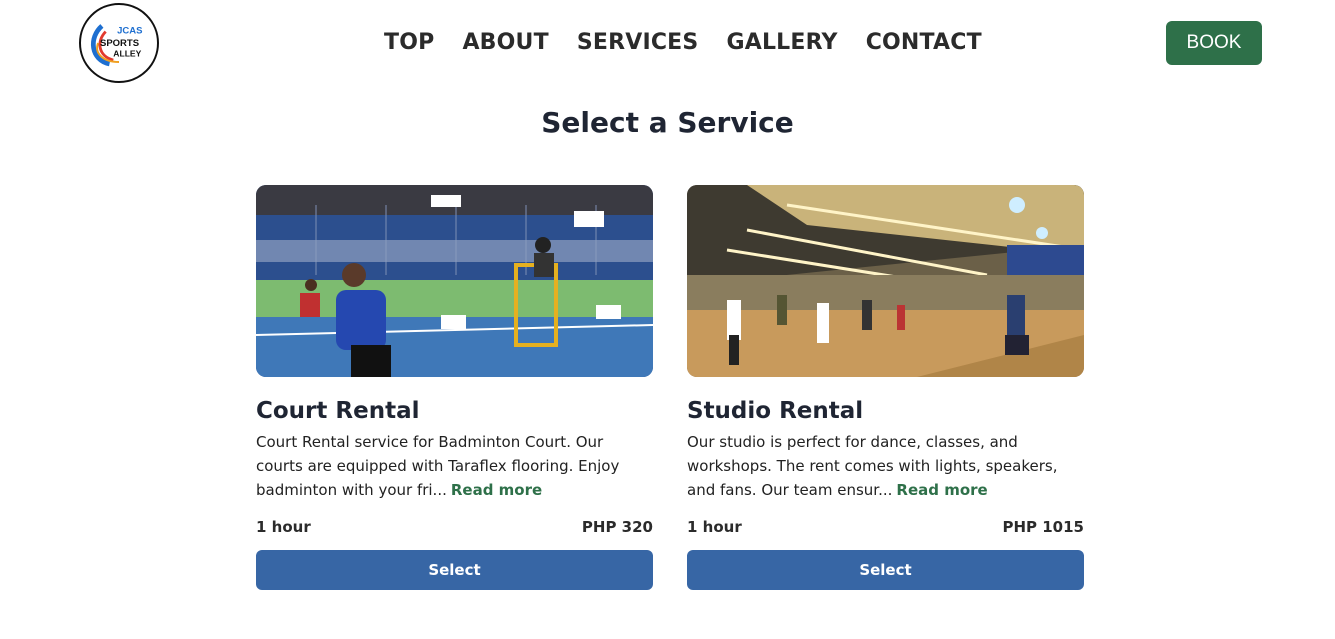 The height and width of the screenshot is (639, 1335). I want to click on service-title: Court Rental, so click(338, 411).